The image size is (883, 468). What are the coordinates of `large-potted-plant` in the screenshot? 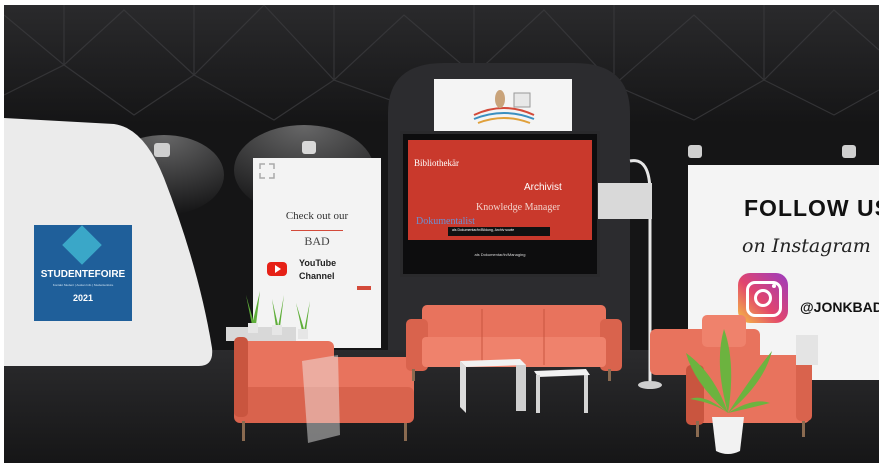 It's located at (729, 391).